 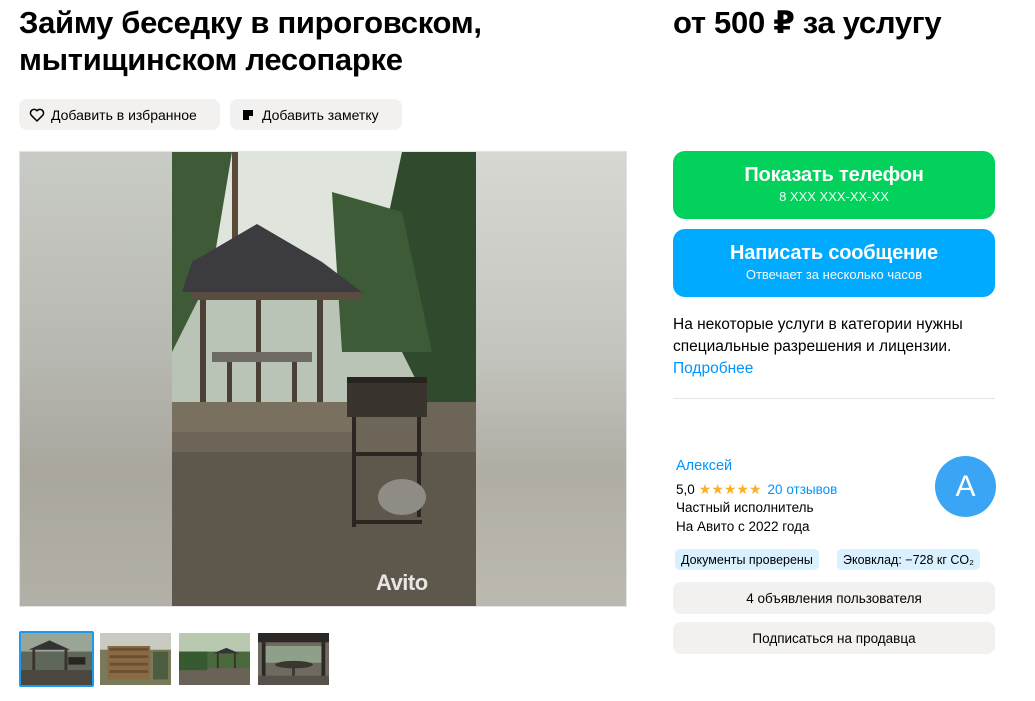 I want to click on avito-watermark: Avito, so click(x=402, y=582).